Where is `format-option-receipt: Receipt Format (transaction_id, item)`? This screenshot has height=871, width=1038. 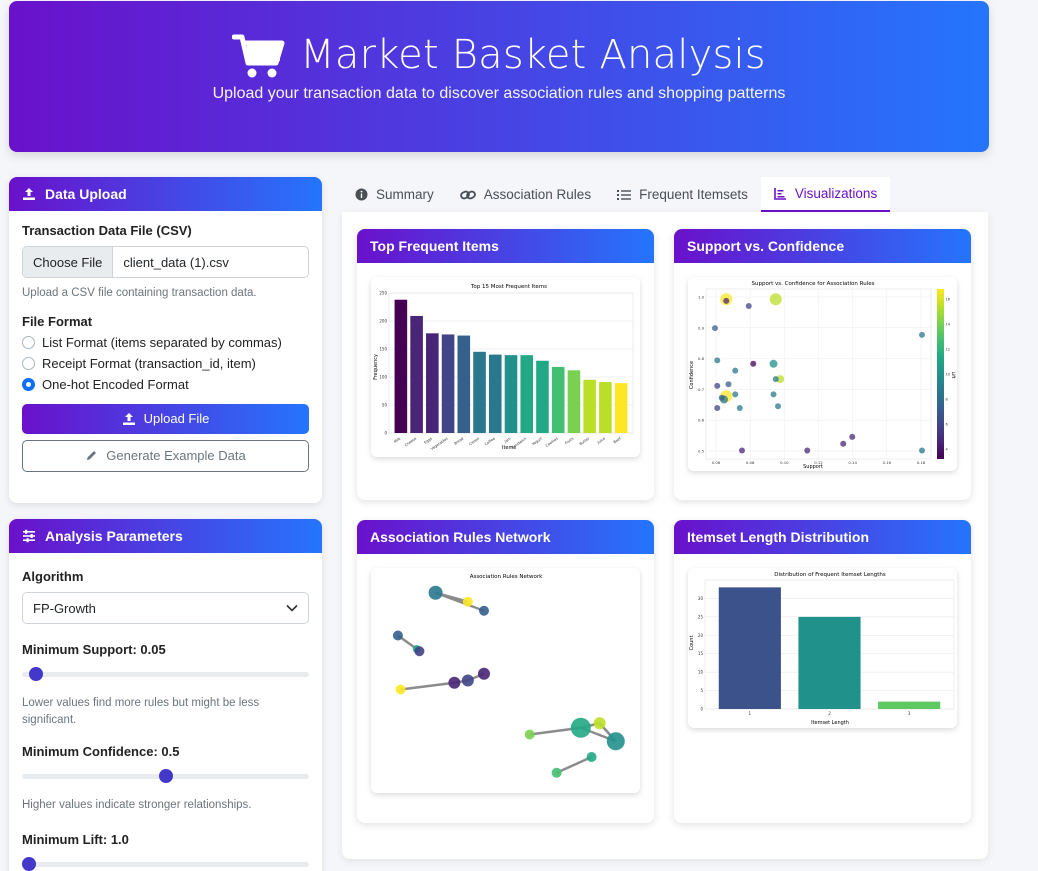 format-option-receipt: Receipt Format (transaction_id, item) is located at coordinates (165, 363).